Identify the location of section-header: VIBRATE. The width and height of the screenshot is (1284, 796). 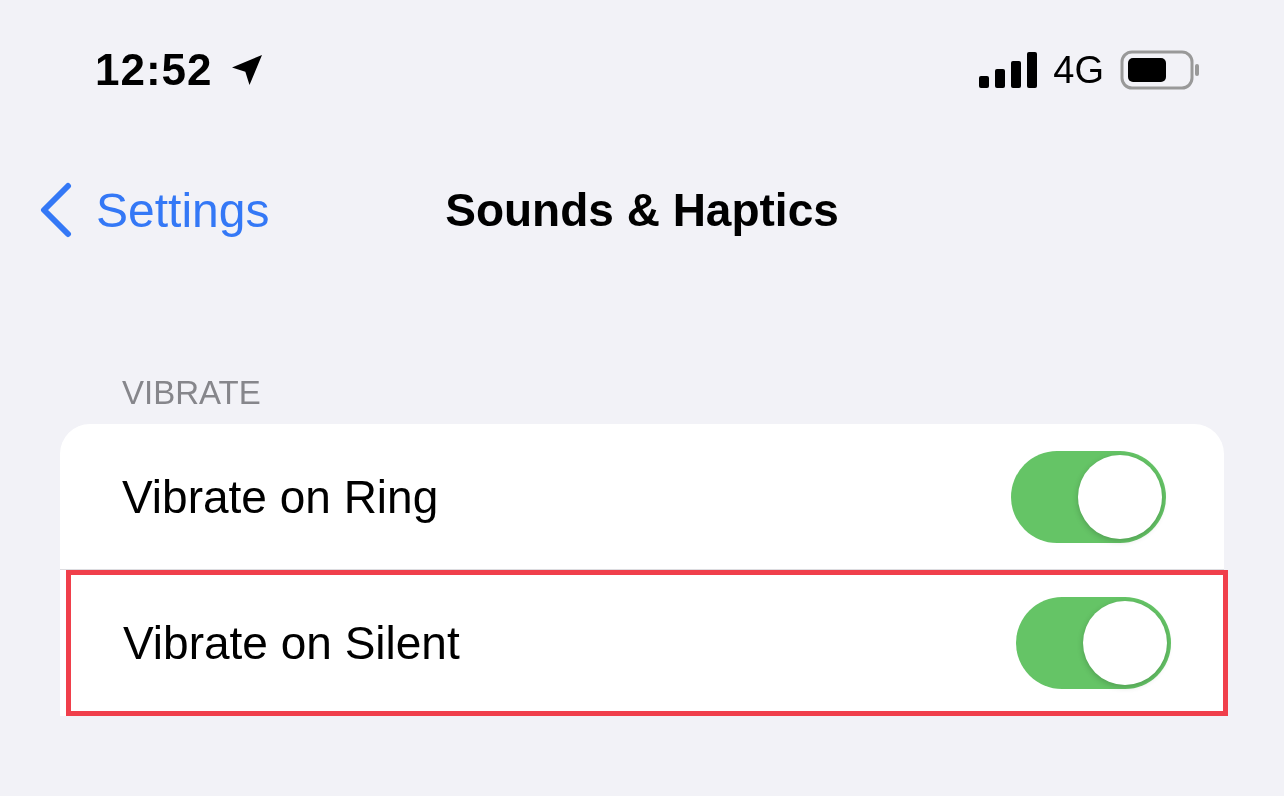
(192, 393).